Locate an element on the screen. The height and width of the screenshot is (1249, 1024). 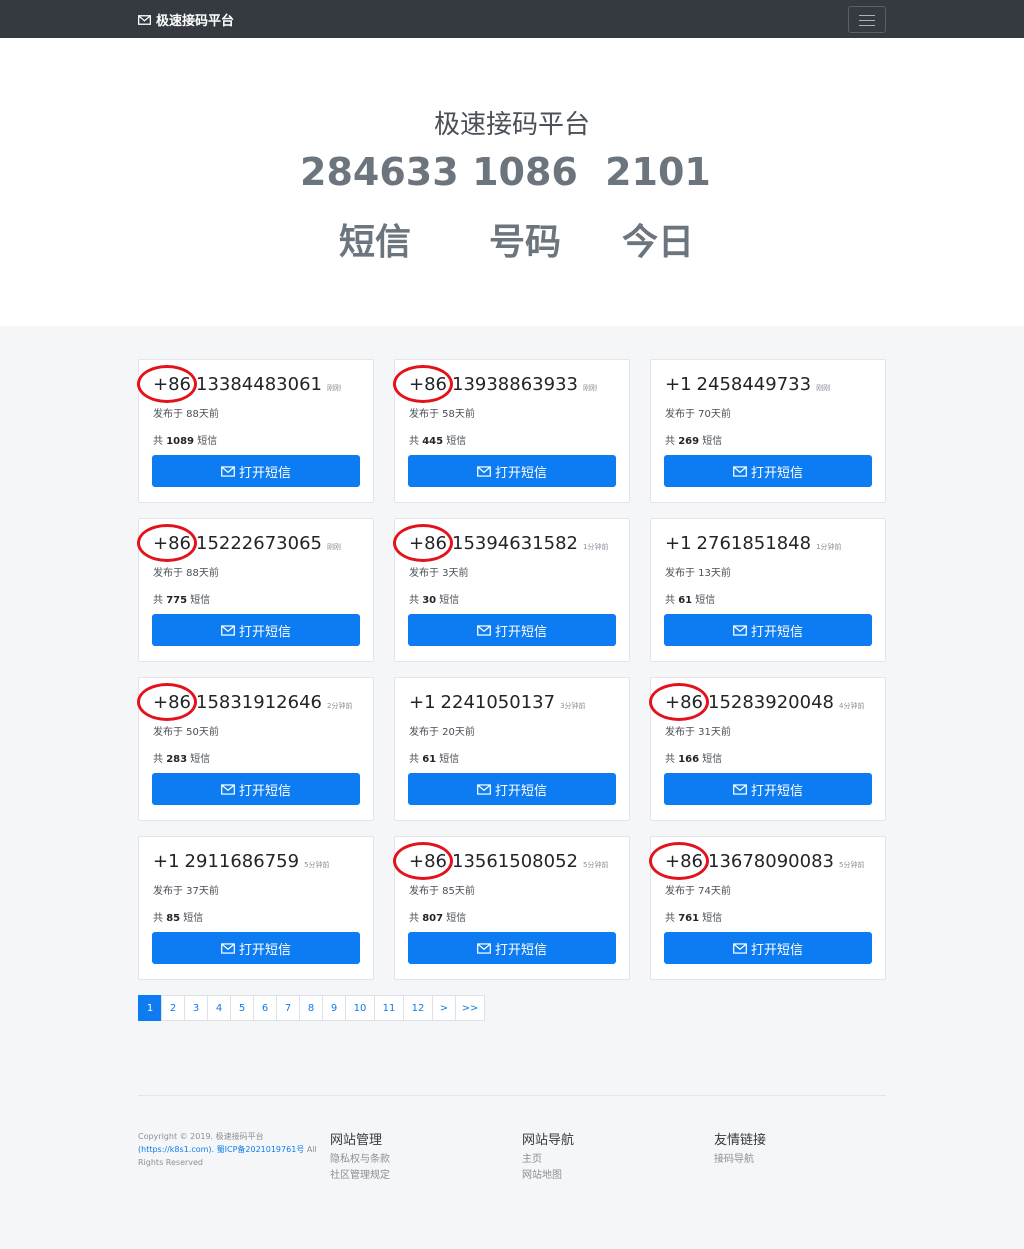
page-link-10: 10 is located at coordinates (360, 1008).